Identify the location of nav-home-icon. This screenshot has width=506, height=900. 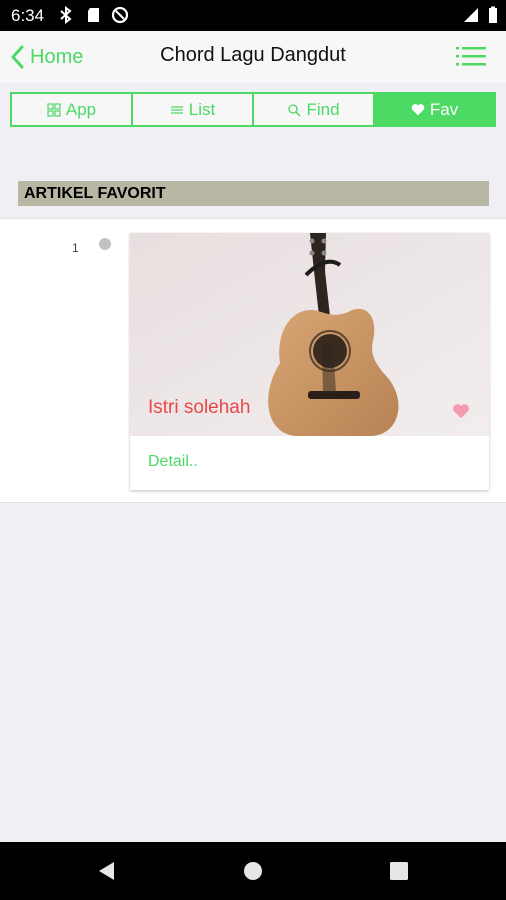
(253, 871).